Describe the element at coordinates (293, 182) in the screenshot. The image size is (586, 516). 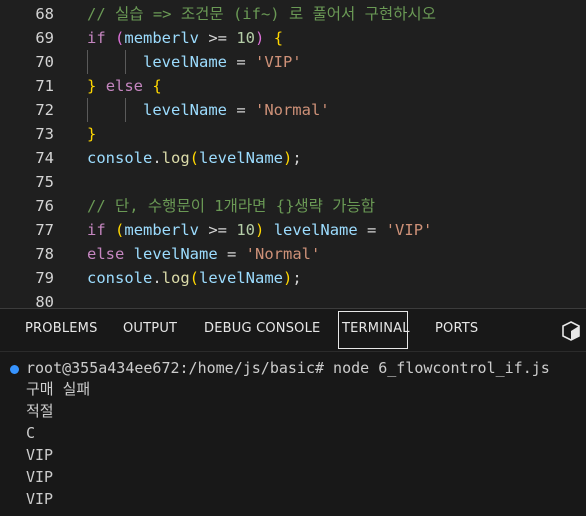
I see `code-line: 75` at that location.